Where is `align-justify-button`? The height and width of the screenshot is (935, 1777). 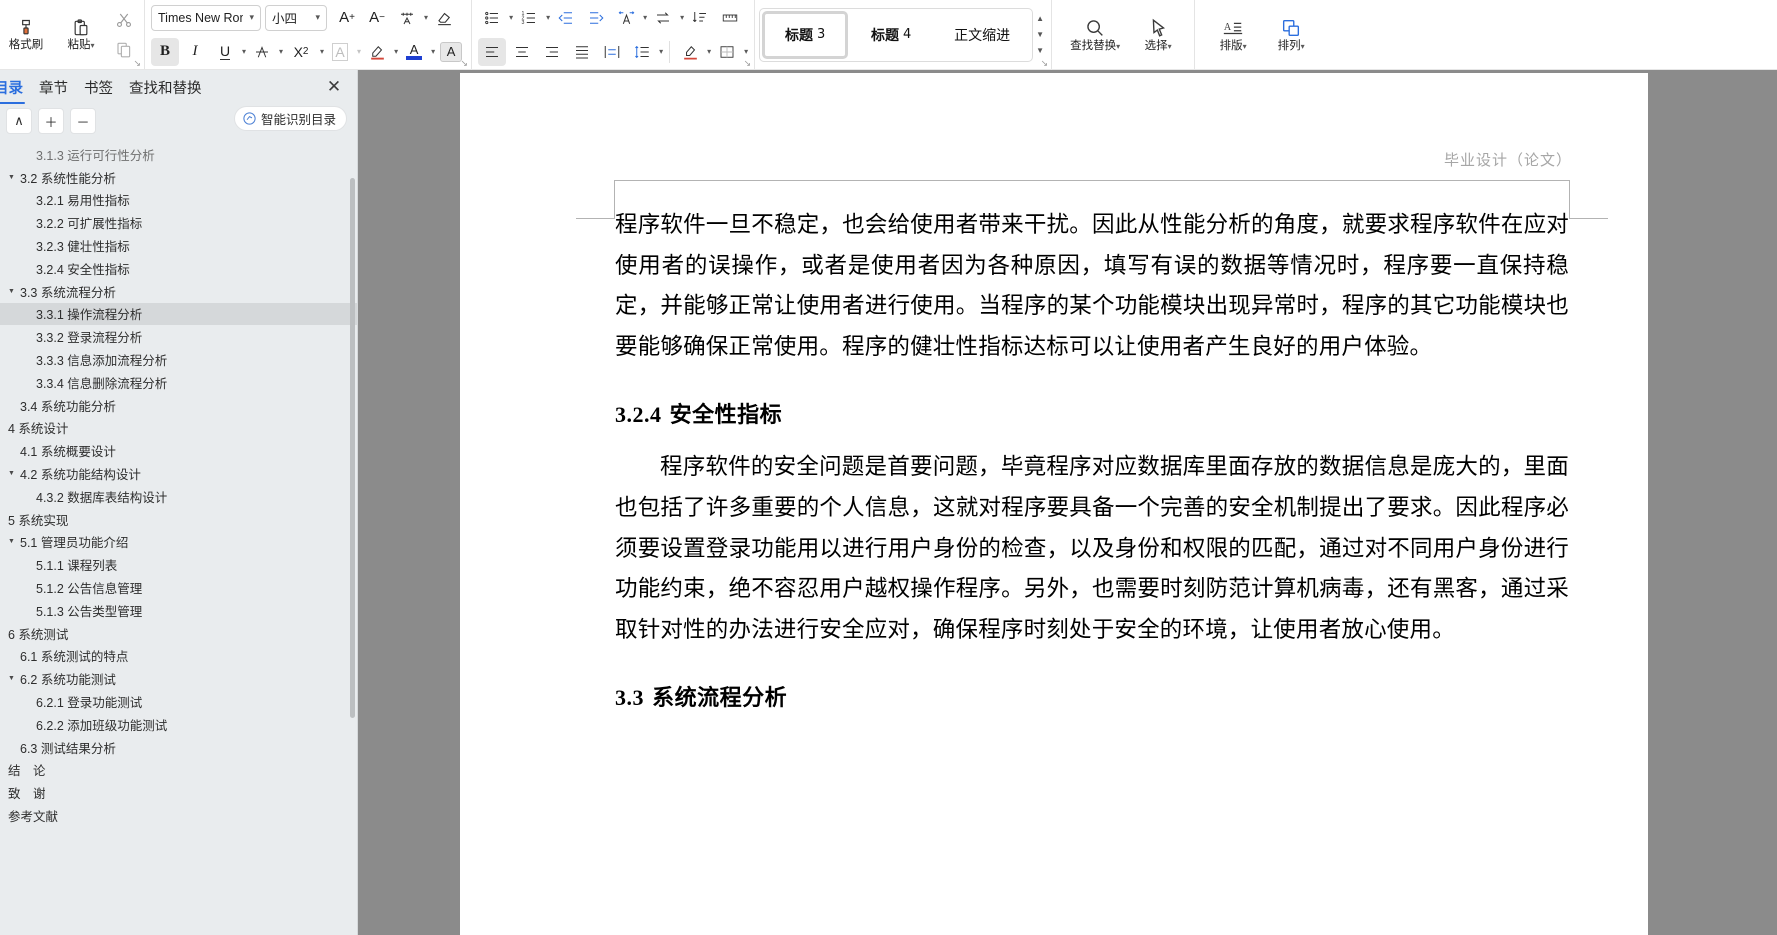 align-justify-button is located at coordinates (582, 52).